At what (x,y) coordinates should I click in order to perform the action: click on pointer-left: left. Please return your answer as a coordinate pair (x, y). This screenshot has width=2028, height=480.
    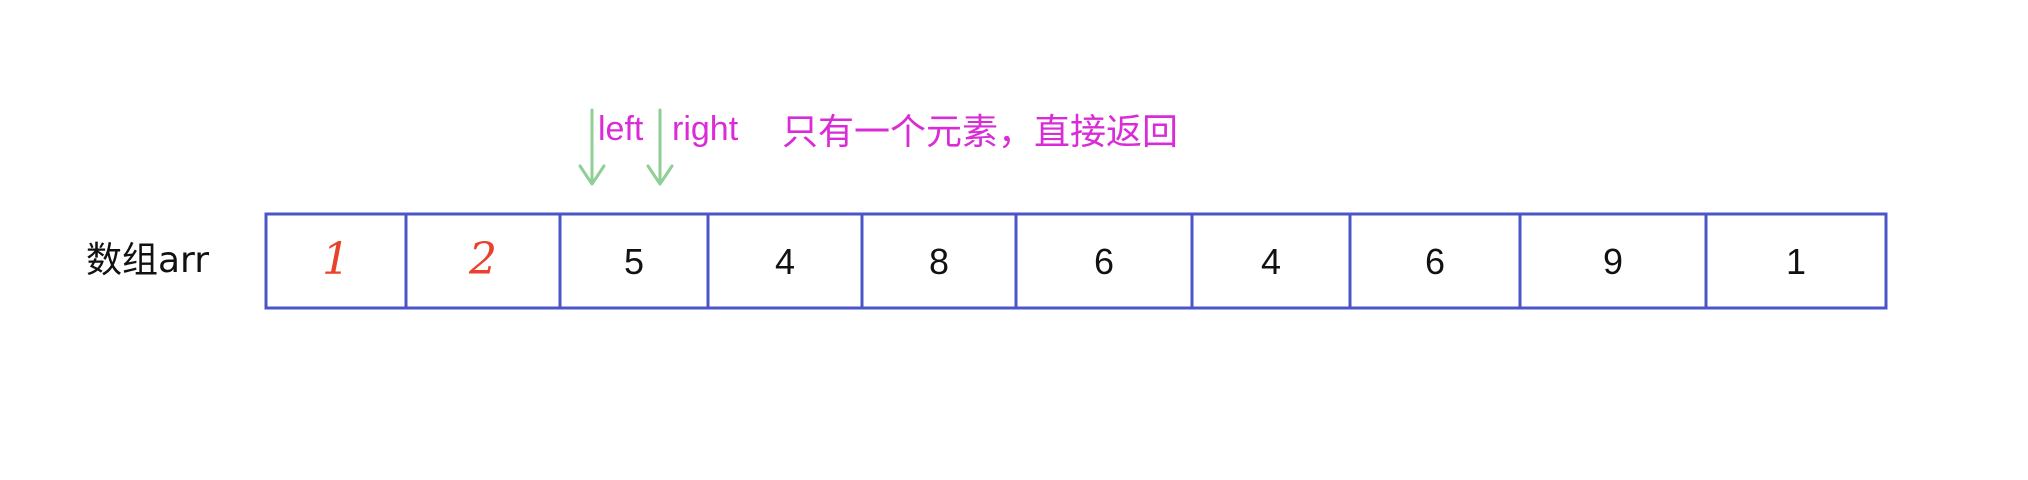
    Looking at the image, I should click on (611, 147).